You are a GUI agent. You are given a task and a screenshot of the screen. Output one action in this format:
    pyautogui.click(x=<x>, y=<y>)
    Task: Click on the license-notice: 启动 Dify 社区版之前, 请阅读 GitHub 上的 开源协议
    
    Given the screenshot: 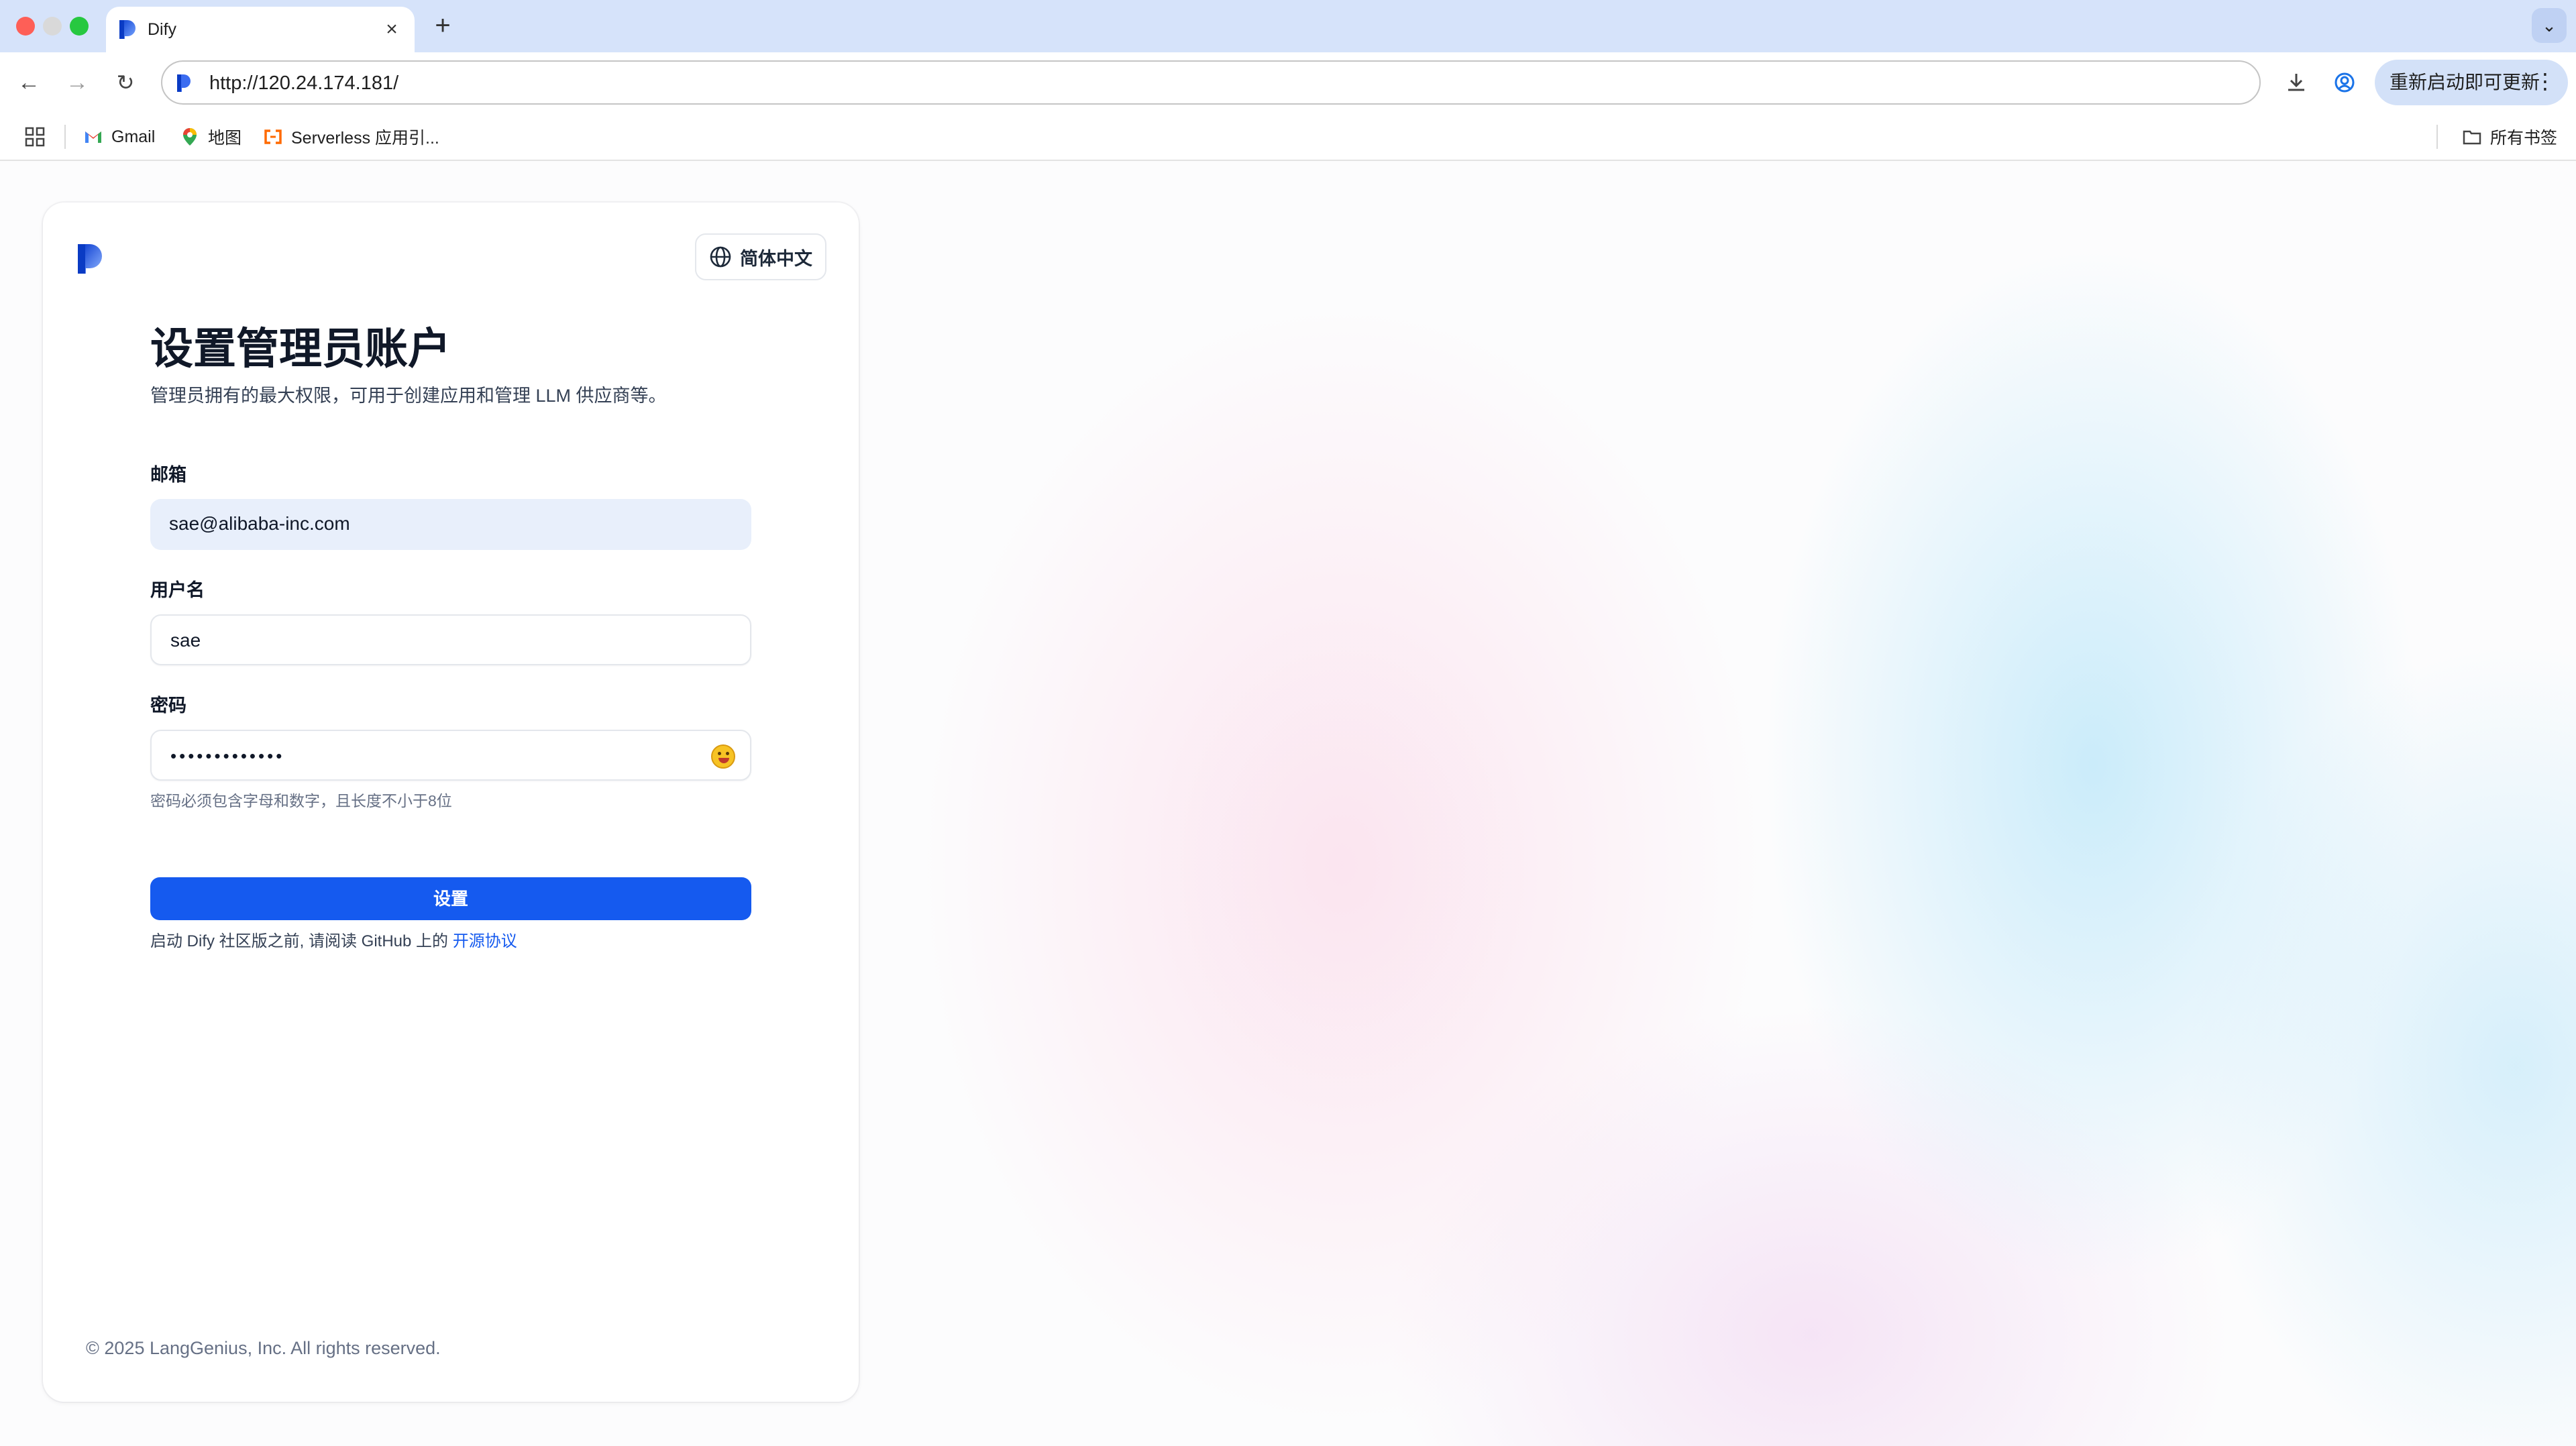 What is the action you would take?
    pyautogui.click(x=333, y=942)
    